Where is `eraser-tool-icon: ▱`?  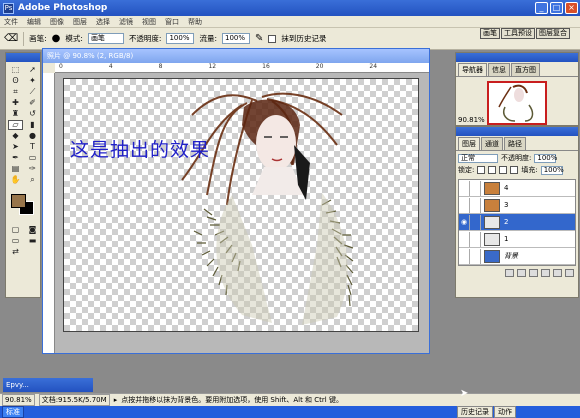
eraser-tool-icon: ▱ is located at coordinates (15, 125).